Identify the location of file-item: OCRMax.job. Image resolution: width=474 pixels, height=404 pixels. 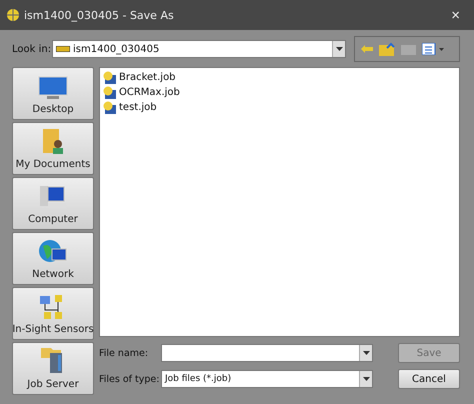
(279, 92).